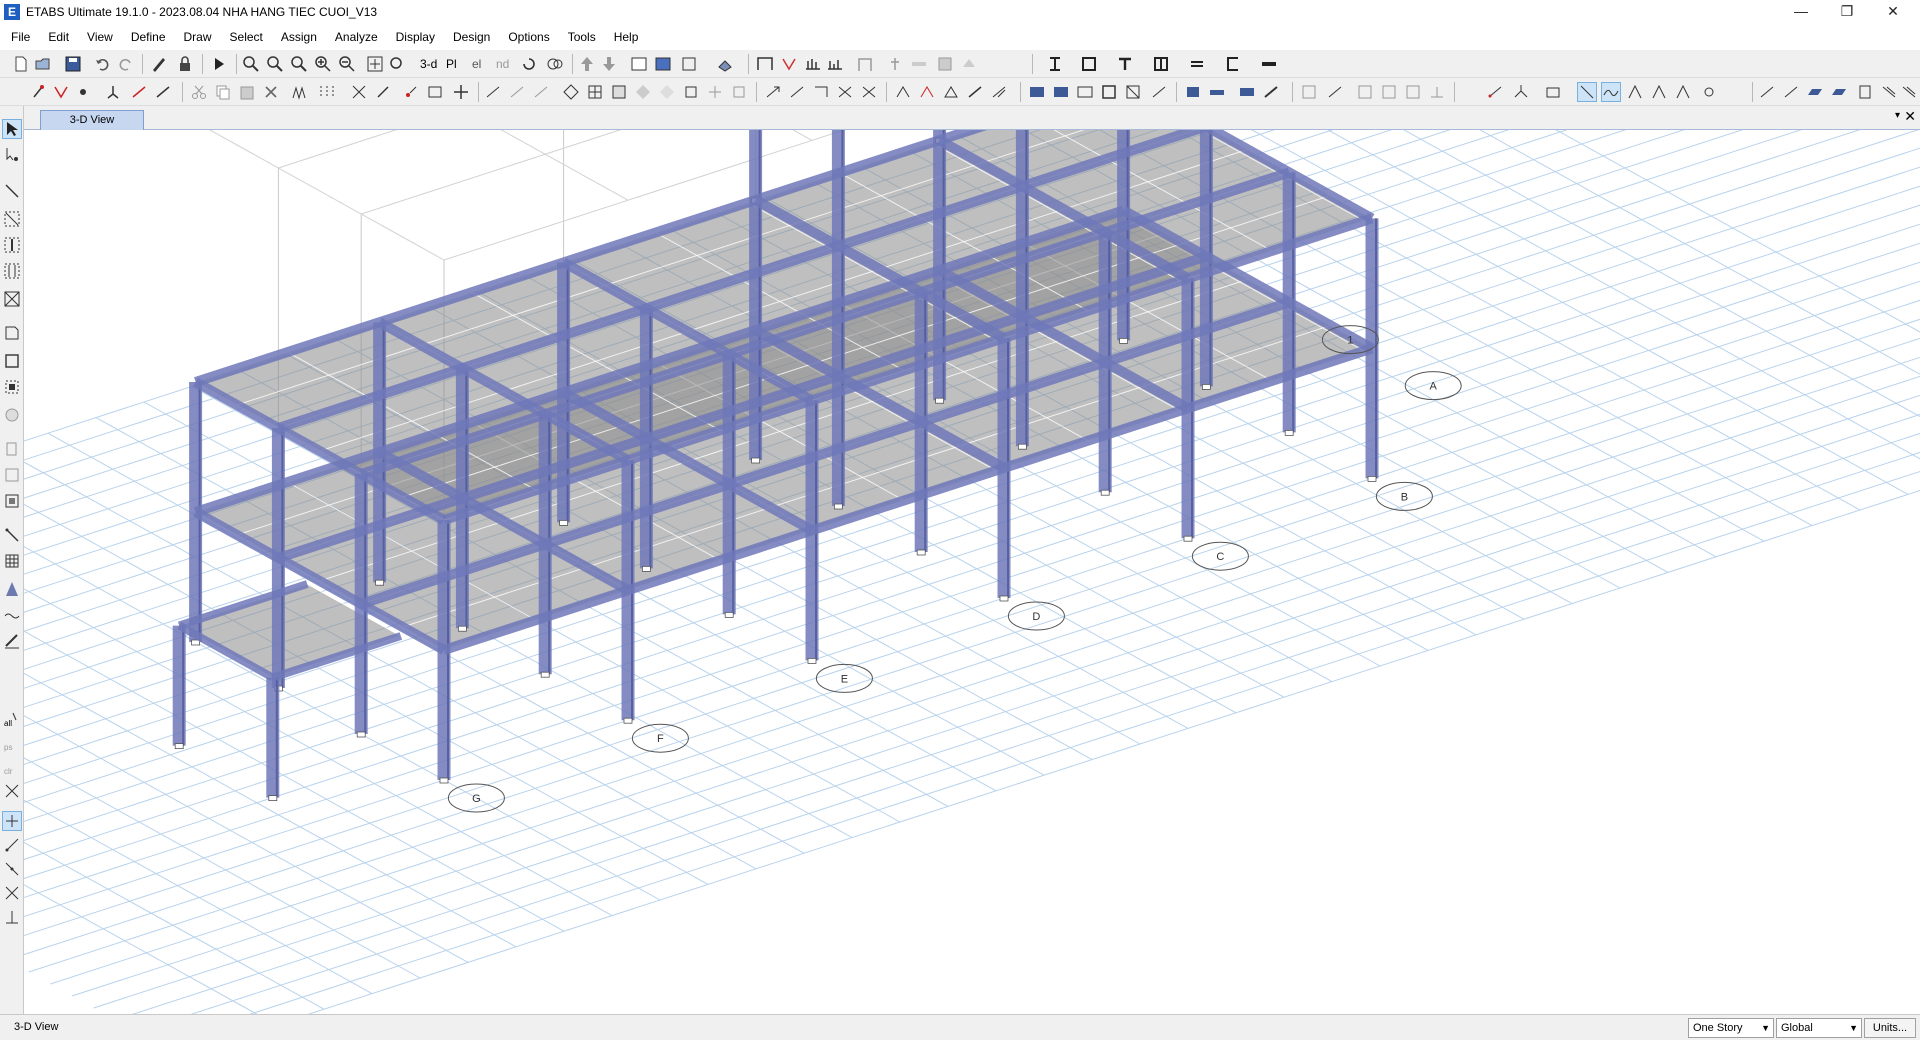 The width and height of the screenshot is (1920, 1040). Describe the element at coordinates (12, 641) in the screenshot. I see `draw-ruler-icon` at that location.